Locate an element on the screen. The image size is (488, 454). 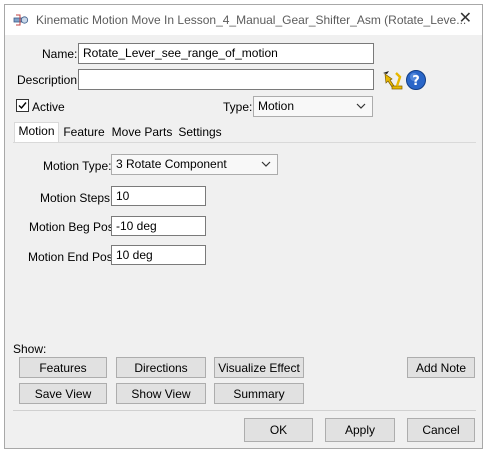
directions-button: Directions is located at coordinates (161, 367).